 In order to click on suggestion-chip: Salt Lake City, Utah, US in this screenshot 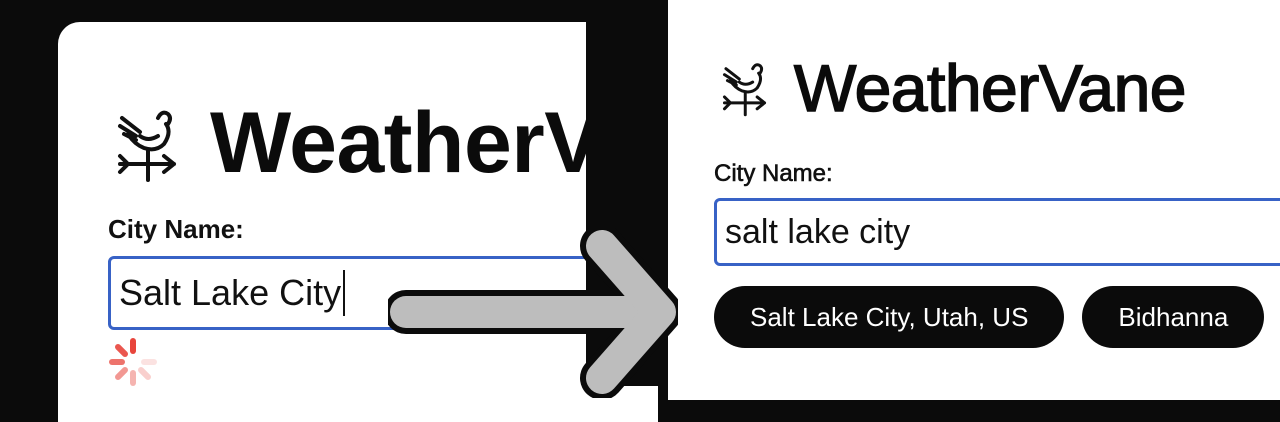, I will do `click(889, 317)`.